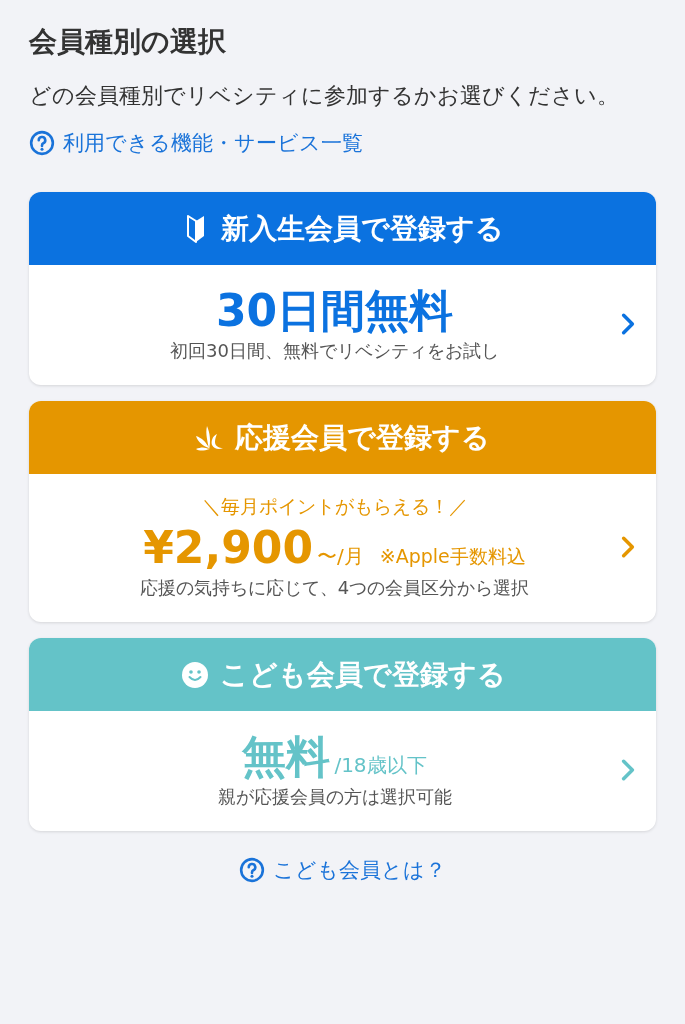 The height and width of the screenshot is (1024, 685). Describe the element at coordinates (334, 797) in the screenshot. I see `card-description: 親が応援会員の方は選択可能` at that location.